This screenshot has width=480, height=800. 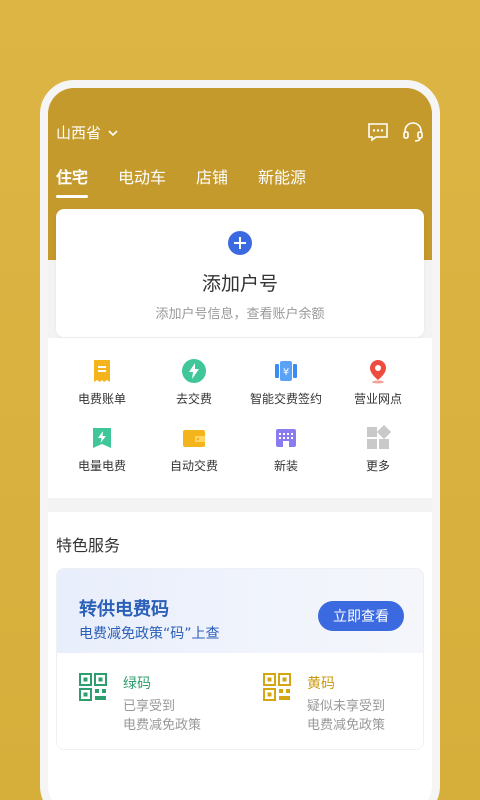 What do you see at coordinates (149, 706) in the screenshot?
I see `code-desc-line1: 已享受到` at bounding box center [149, 706].